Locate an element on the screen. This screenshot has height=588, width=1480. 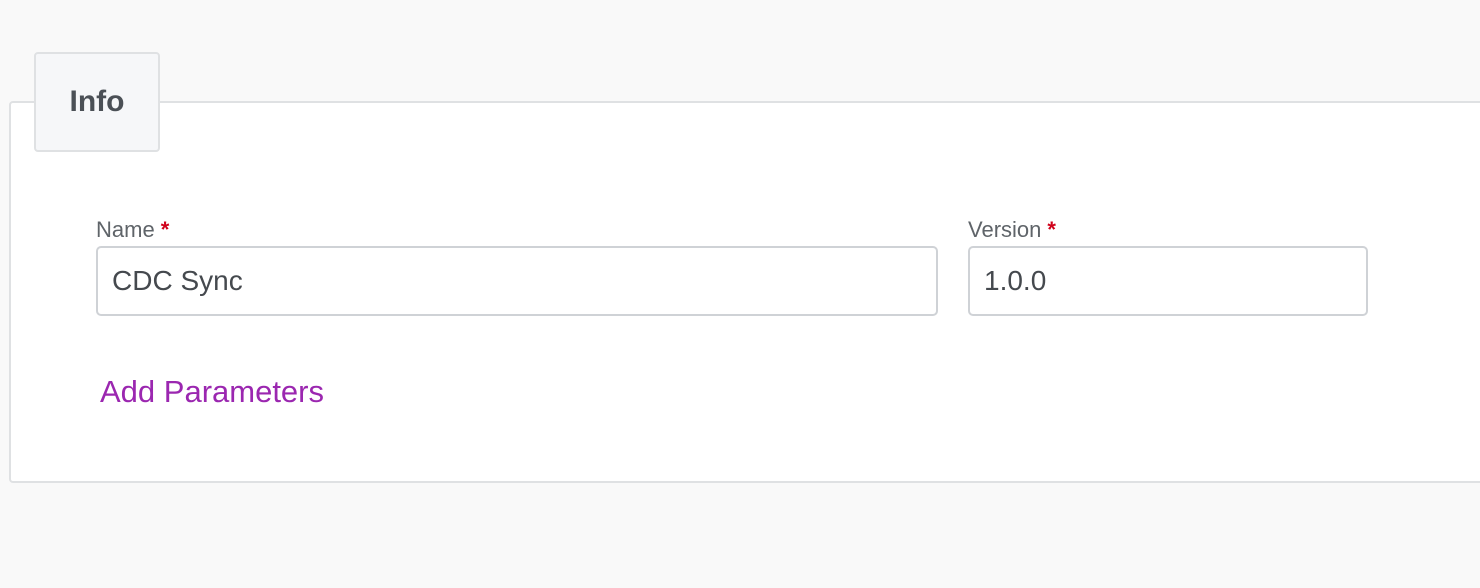
version-field-group: Version * is located at coordinates (1168, 266).